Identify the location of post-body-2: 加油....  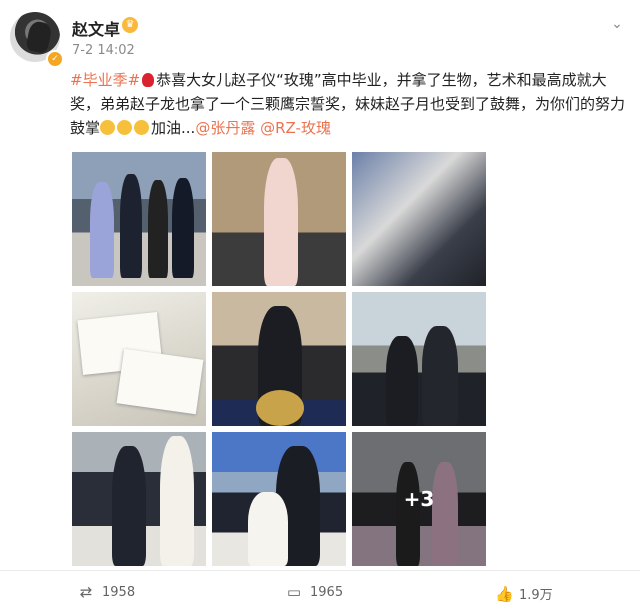
(173, 128).